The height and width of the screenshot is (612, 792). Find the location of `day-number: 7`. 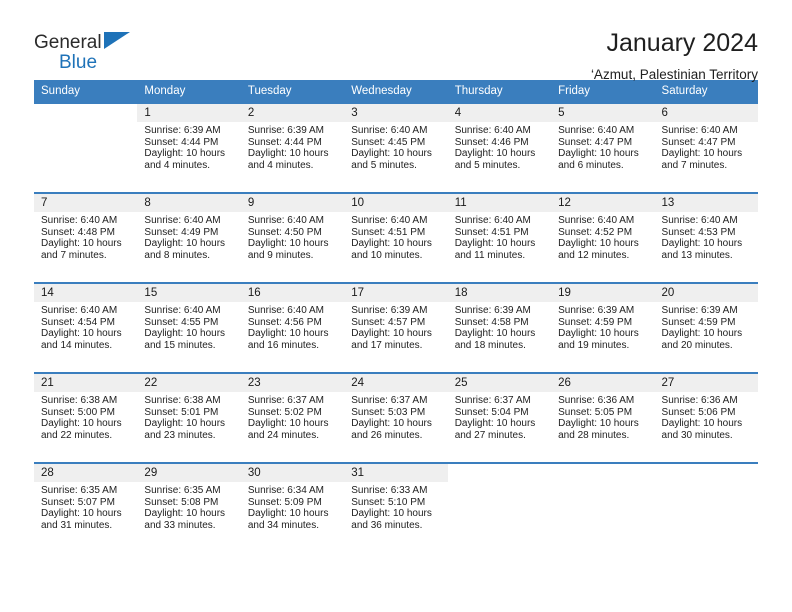

day-number: 7 is located at coordinates (86, 203).